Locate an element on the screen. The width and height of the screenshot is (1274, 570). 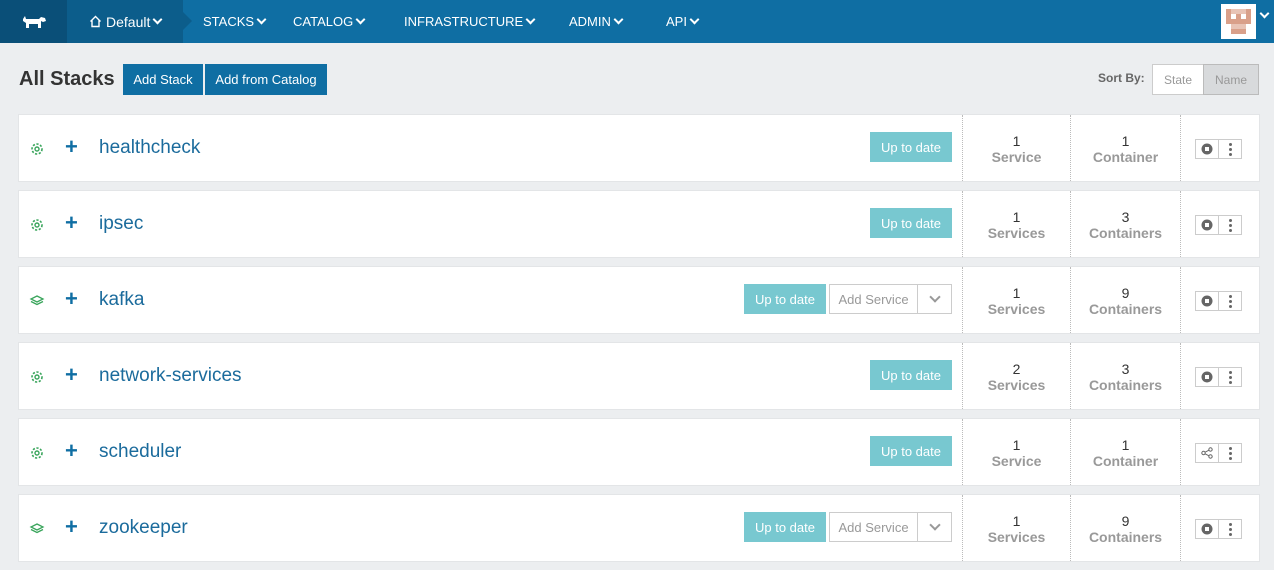
page-title: All Stacks is located at coordinates (67, 79).